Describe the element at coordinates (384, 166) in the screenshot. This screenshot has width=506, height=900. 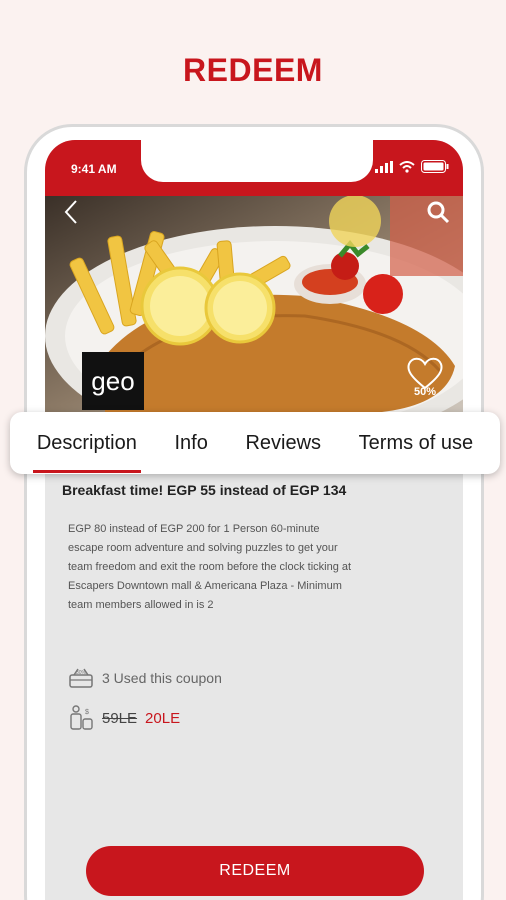
I see `signal-icon` at that location.